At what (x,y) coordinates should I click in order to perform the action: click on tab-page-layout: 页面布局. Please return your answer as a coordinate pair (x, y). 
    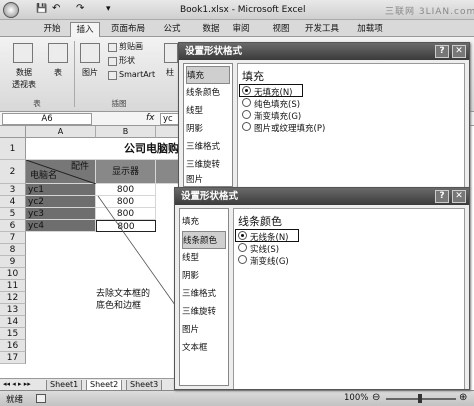
    Looking at the image, I should click on (128, 29).